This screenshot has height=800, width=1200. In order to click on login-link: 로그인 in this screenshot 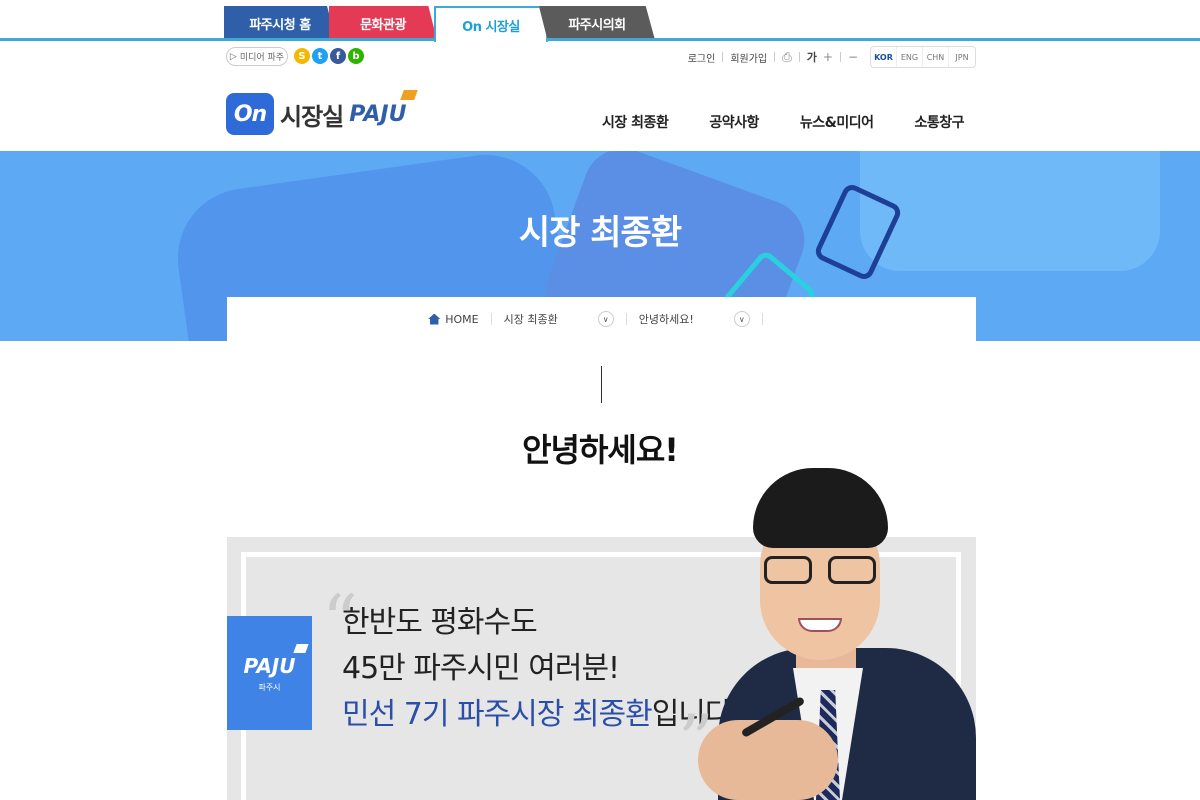, I will do `click(702, 57)`.